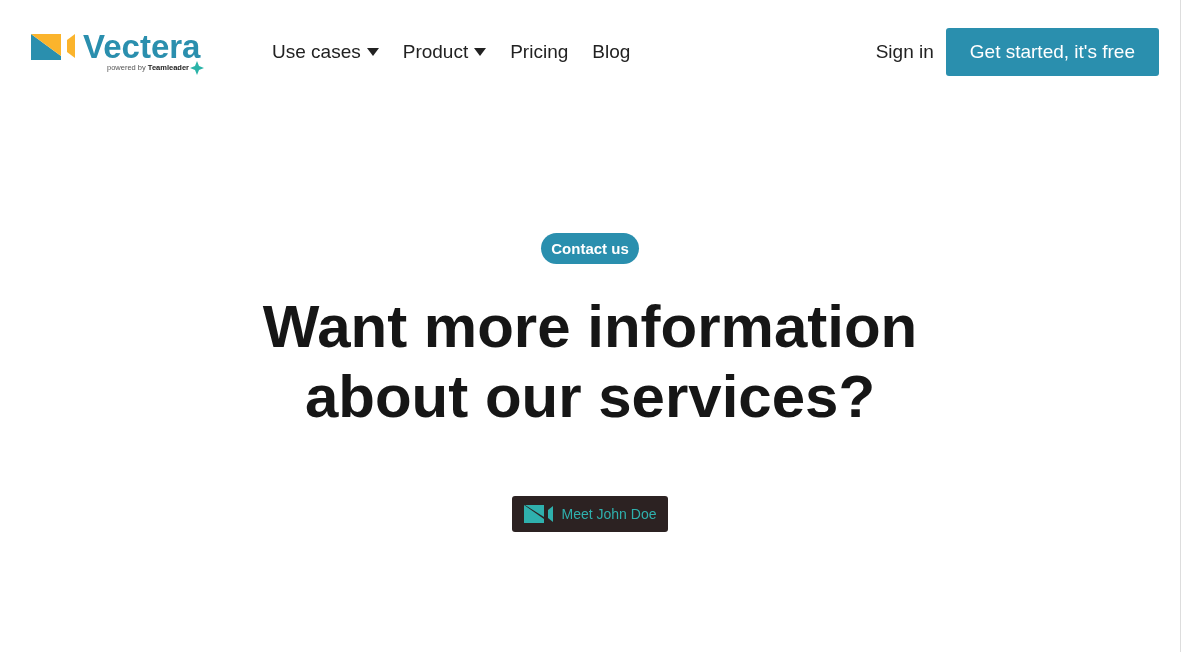 The height and width of the screenshot is (652, 1182). What do you see at coordinates (142, 46) in the screenshot?
I see `logo-wordmark: Vectera` at bounding box center [142, 46].